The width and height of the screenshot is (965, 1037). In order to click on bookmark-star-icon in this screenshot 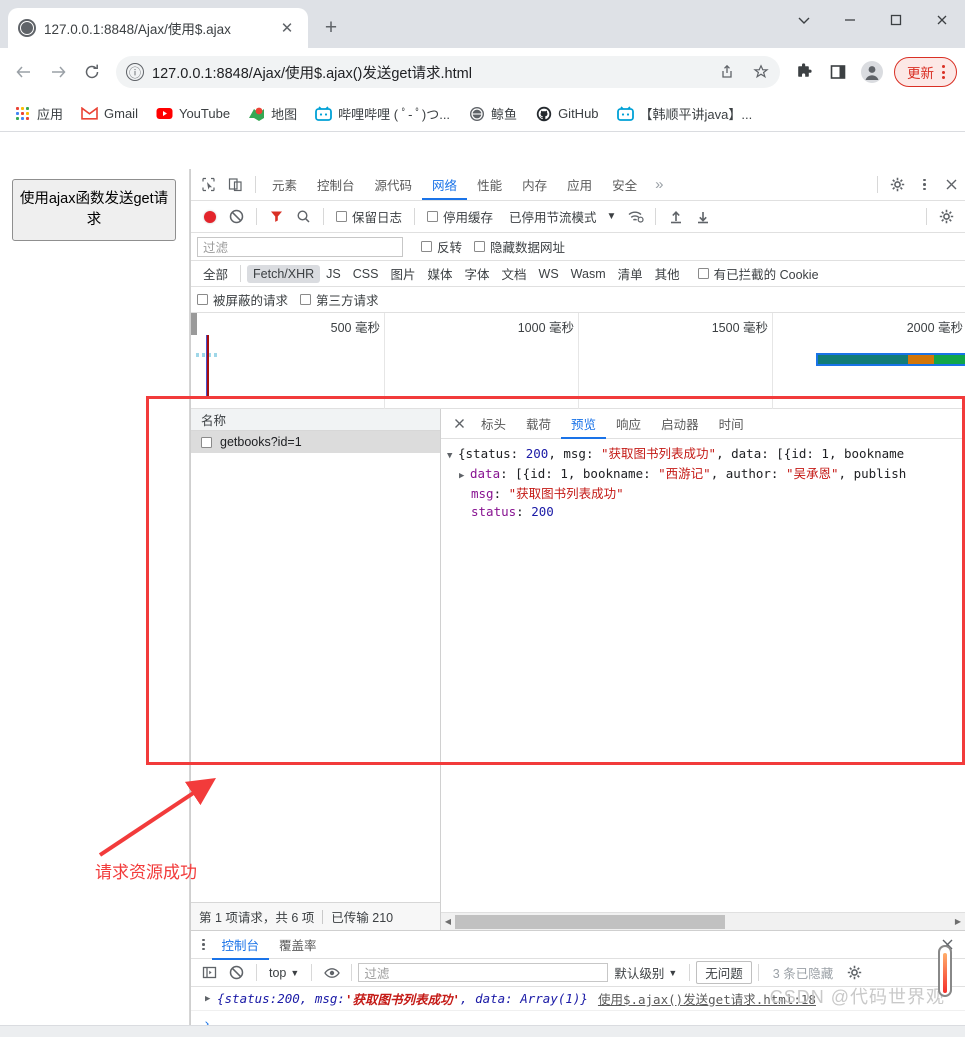, I will do `click(761, 72)`.